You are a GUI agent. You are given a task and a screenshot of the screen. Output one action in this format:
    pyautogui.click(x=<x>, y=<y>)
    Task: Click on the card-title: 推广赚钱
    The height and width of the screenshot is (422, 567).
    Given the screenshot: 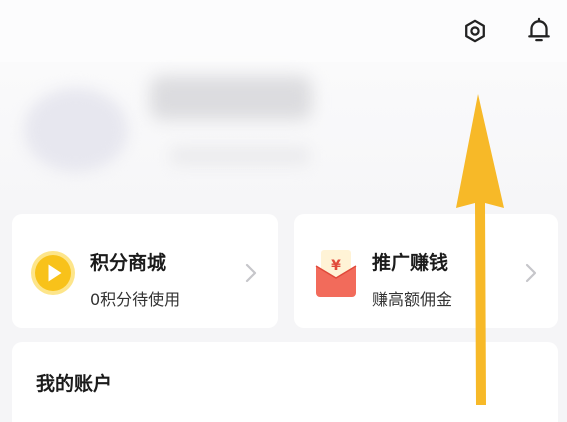 What is the action you would take?
    pyautogui.click(x=410, y=263)
    